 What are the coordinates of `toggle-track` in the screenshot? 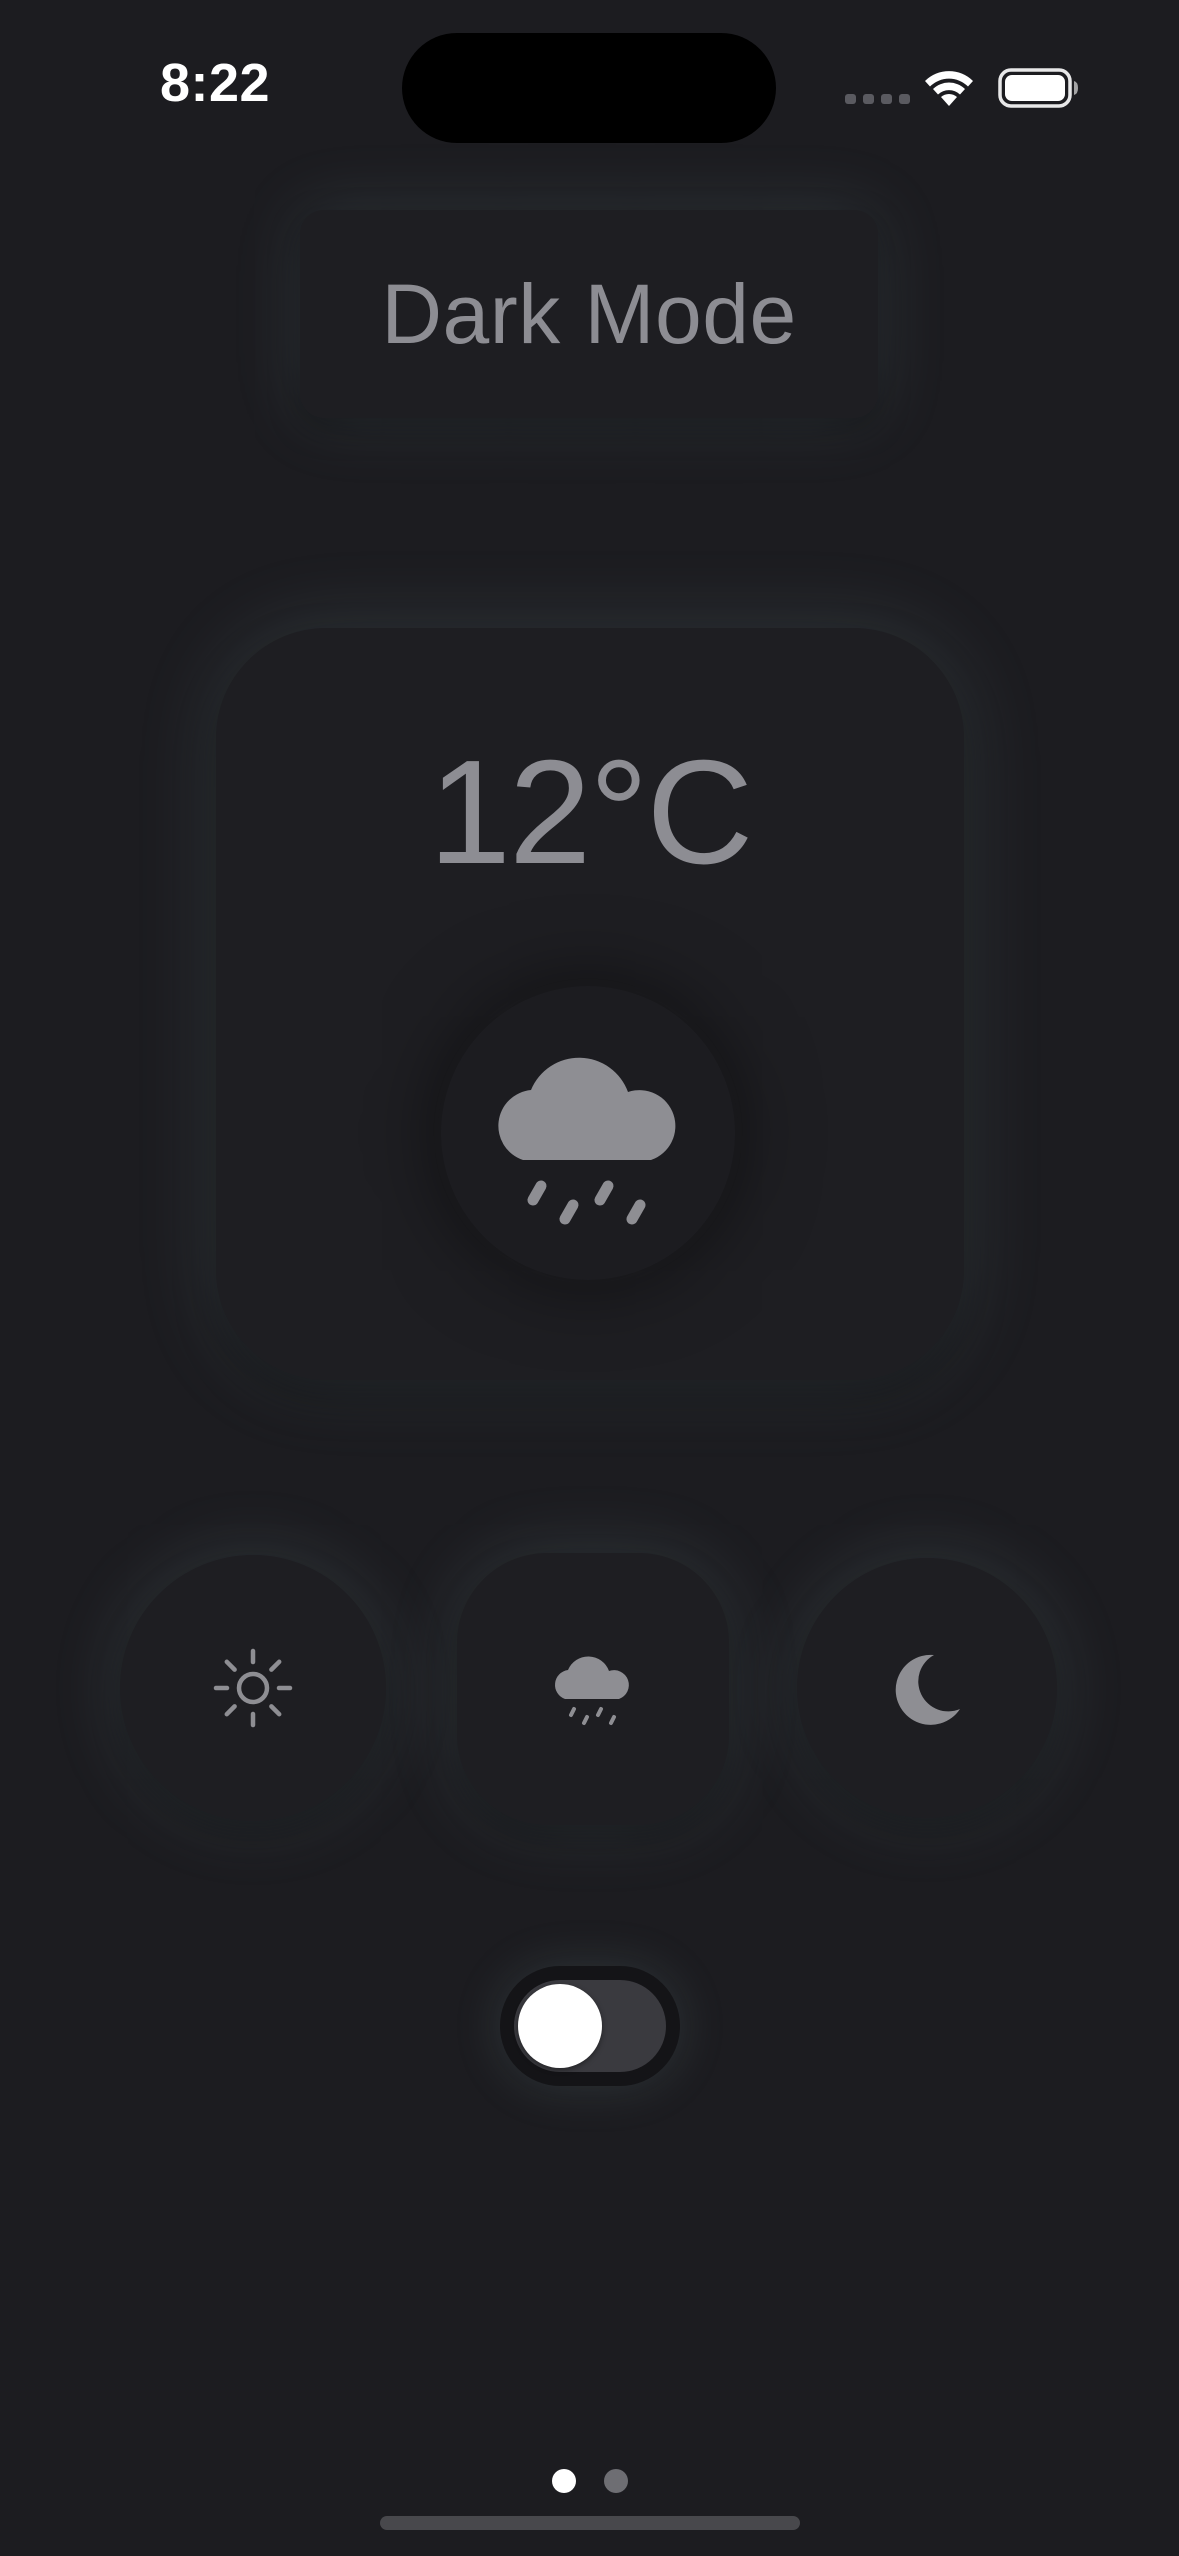 It's located at (590, 2026).